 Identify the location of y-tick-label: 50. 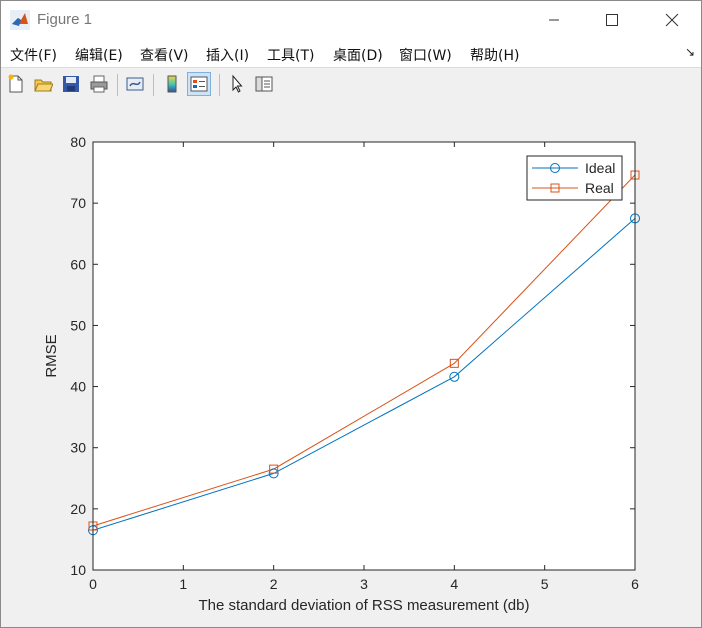
(78, 325).